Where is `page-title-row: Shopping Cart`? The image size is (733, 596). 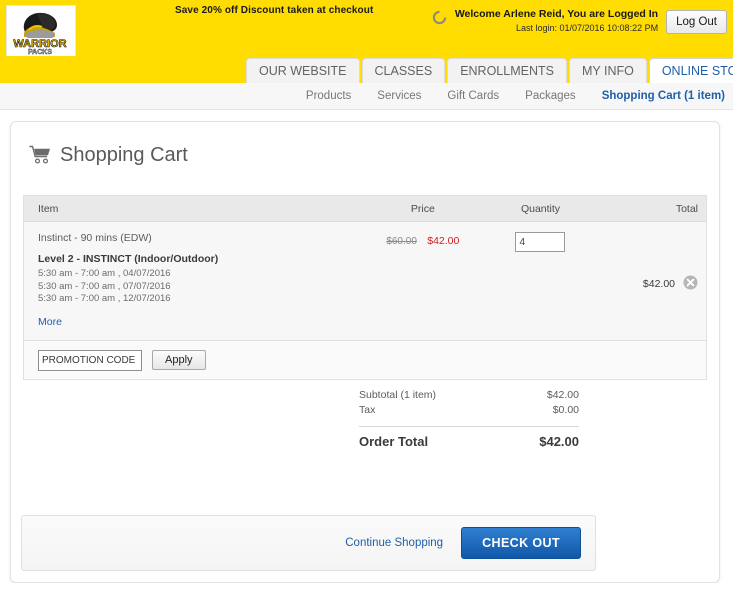
page-title-row: Shopping Cart is located at coordinates (108, 155).